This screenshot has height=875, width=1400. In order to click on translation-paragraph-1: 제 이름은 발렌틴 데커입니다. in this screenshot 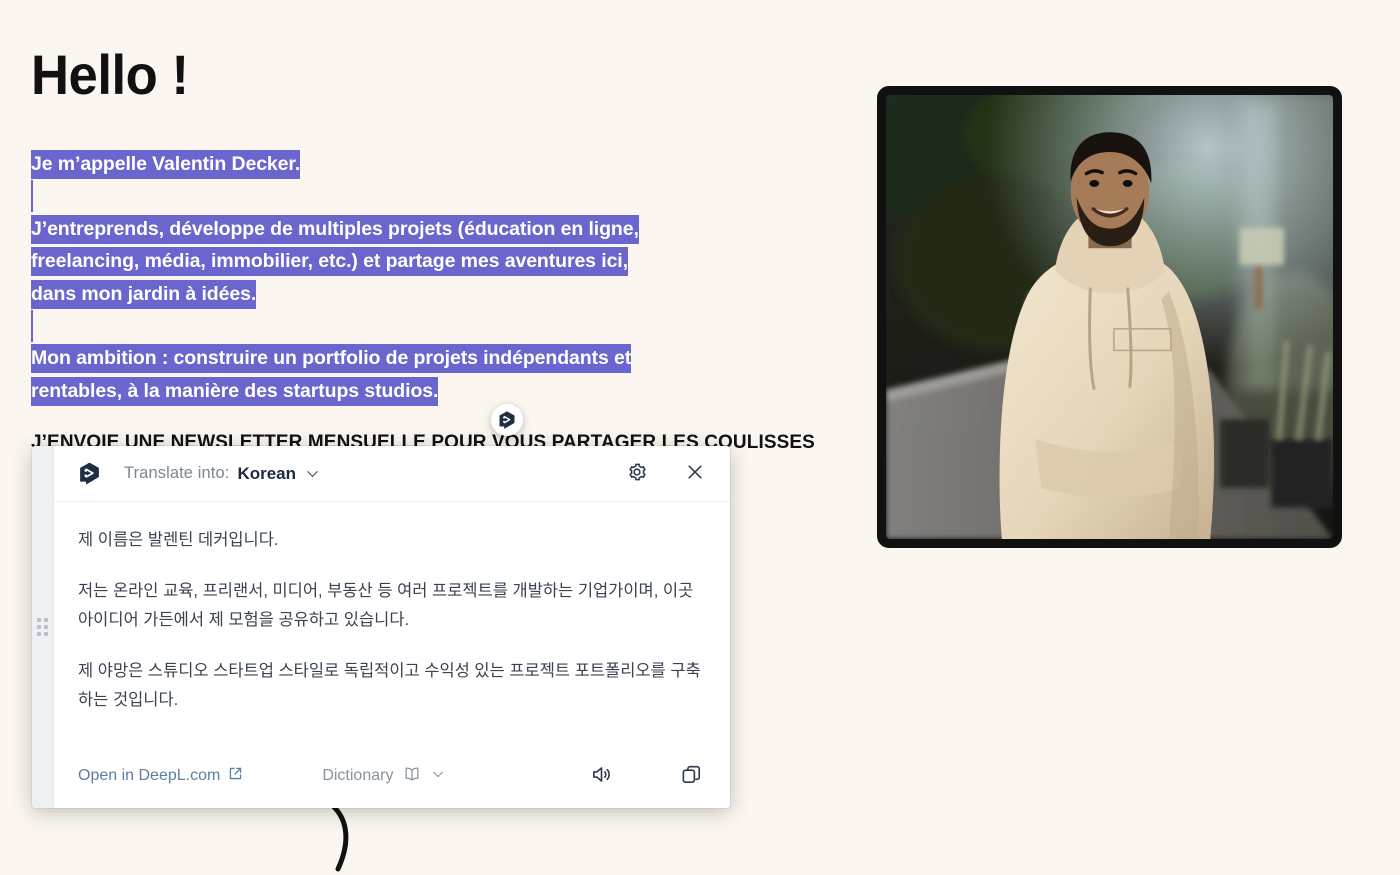, I will do `click(178, 540)`.